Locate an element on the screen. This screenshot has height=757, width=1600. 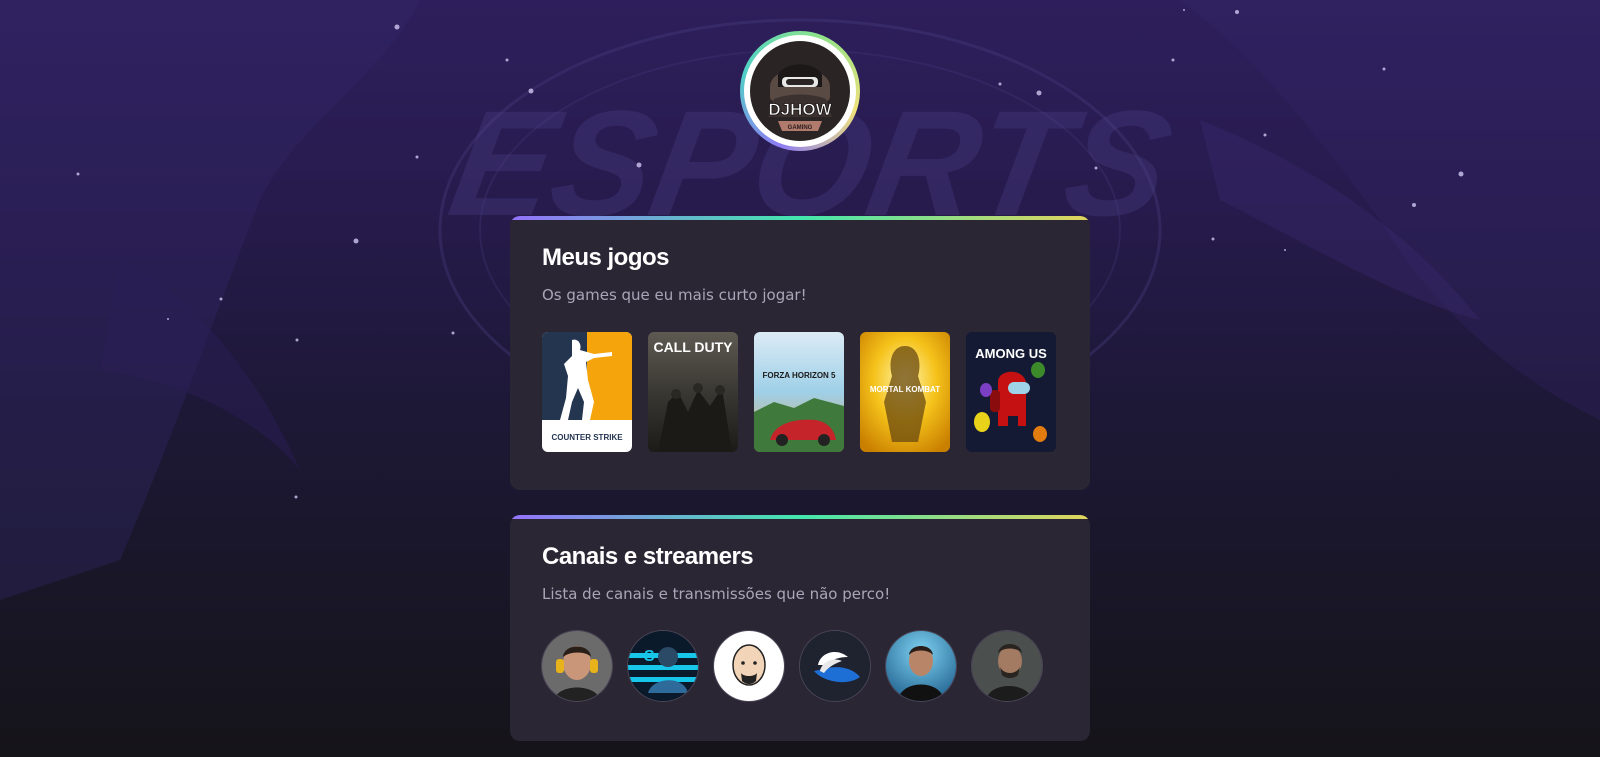
profile-avatar: DJHOW GAMING is located at coordinates (800, 91).